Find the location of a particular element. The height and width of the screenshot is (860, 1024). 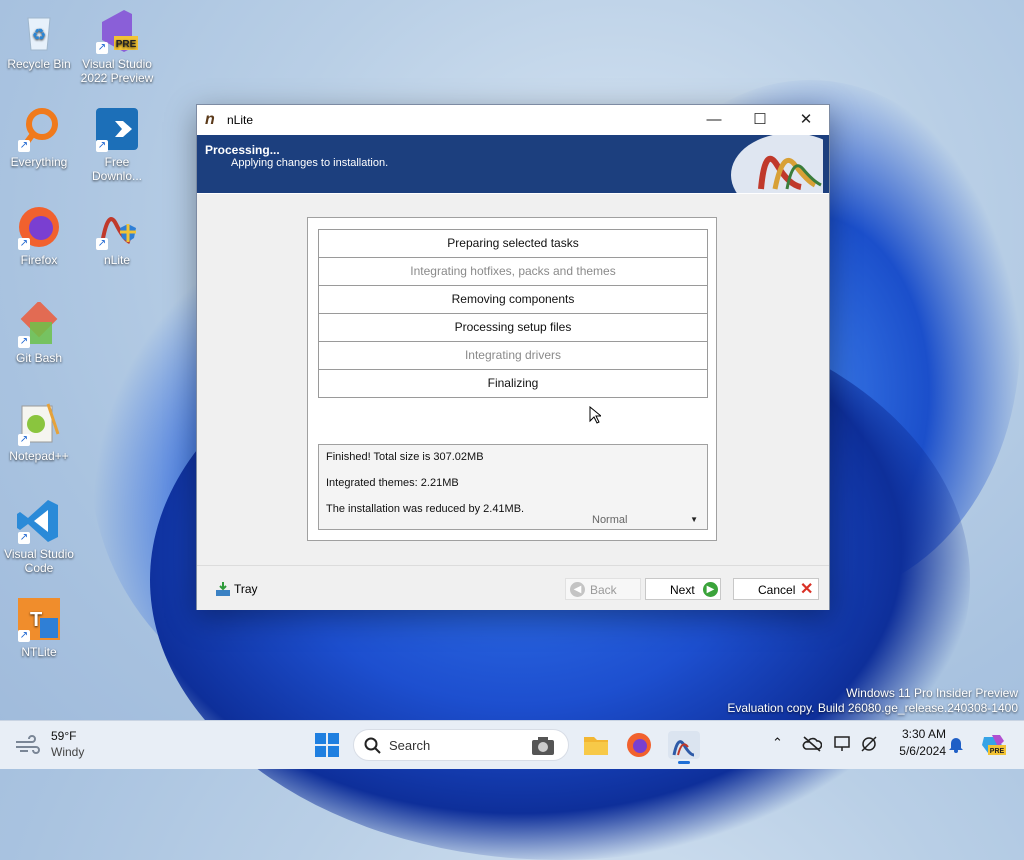

visual-studio-icon: PRE ↗ is located at coordinates (117, 31).